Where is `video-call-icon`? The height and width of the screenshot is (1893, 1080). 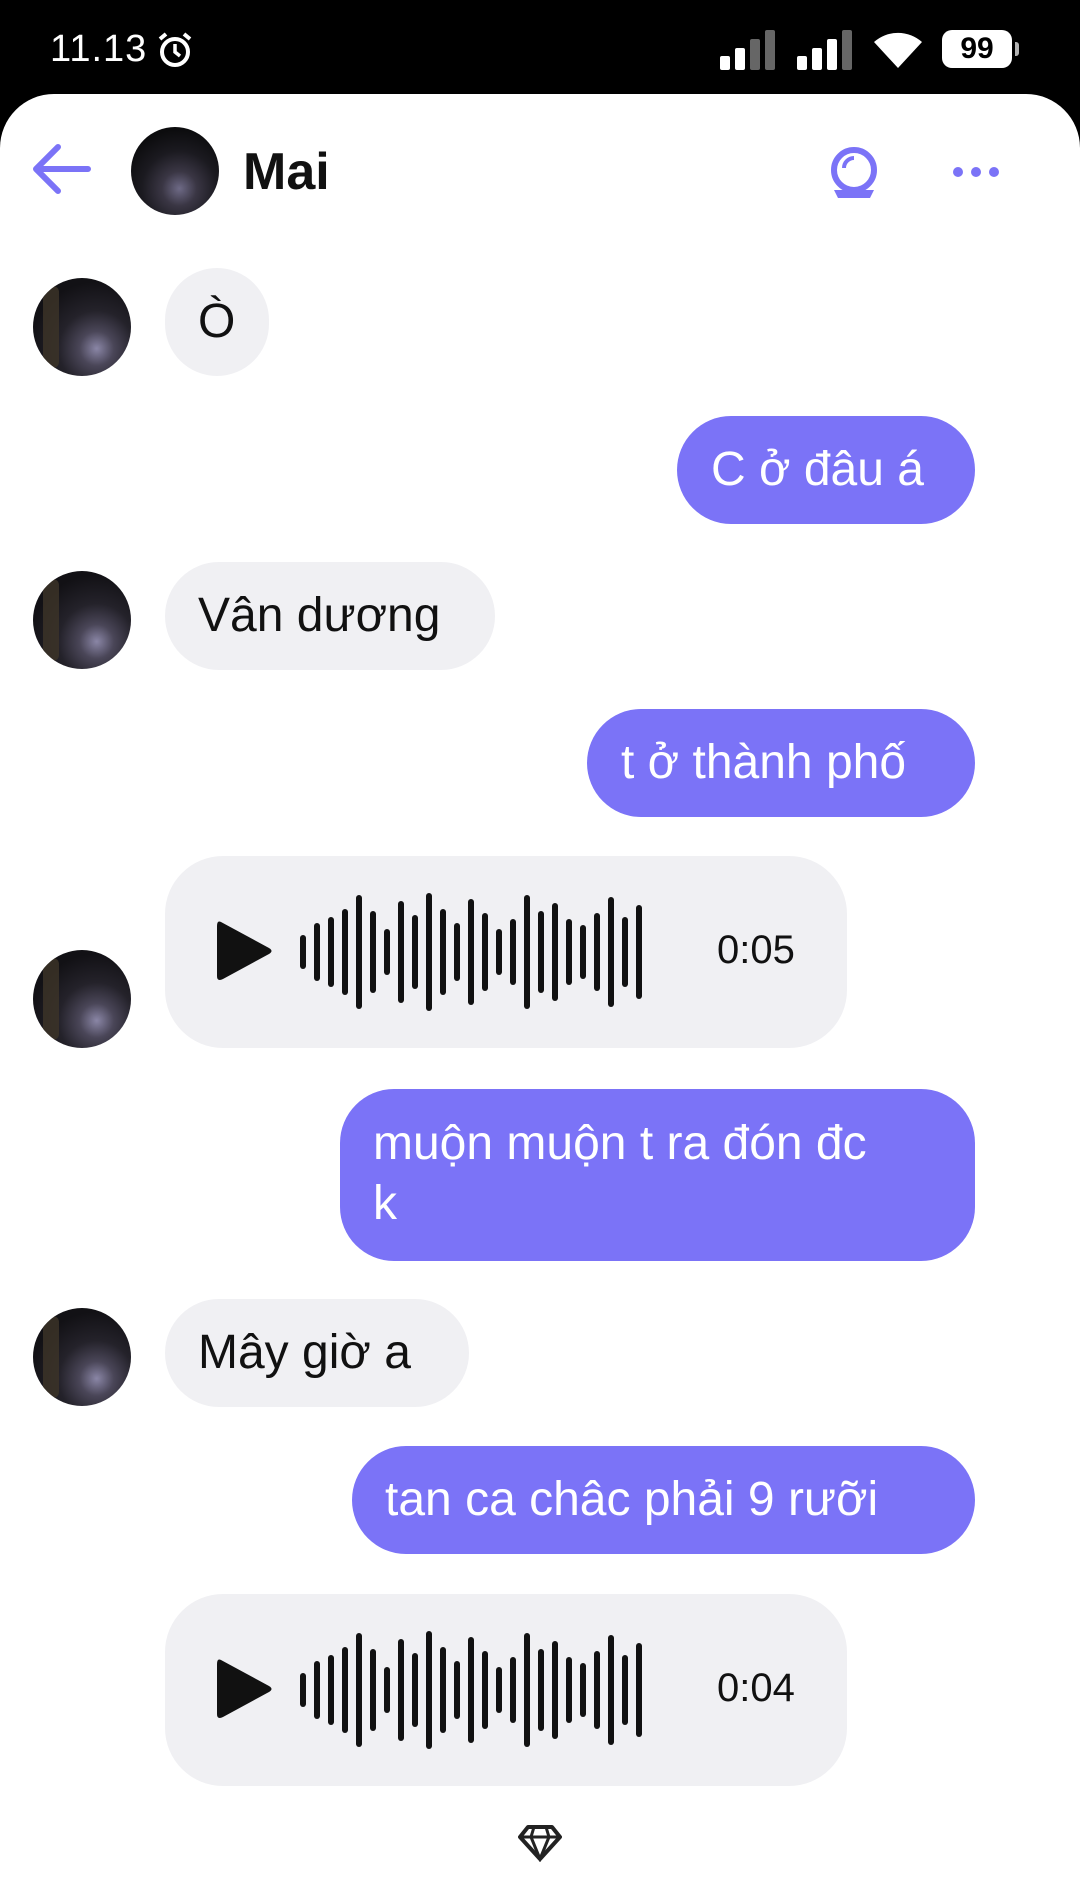 video-call-icon is located at coordinates (854, 173).